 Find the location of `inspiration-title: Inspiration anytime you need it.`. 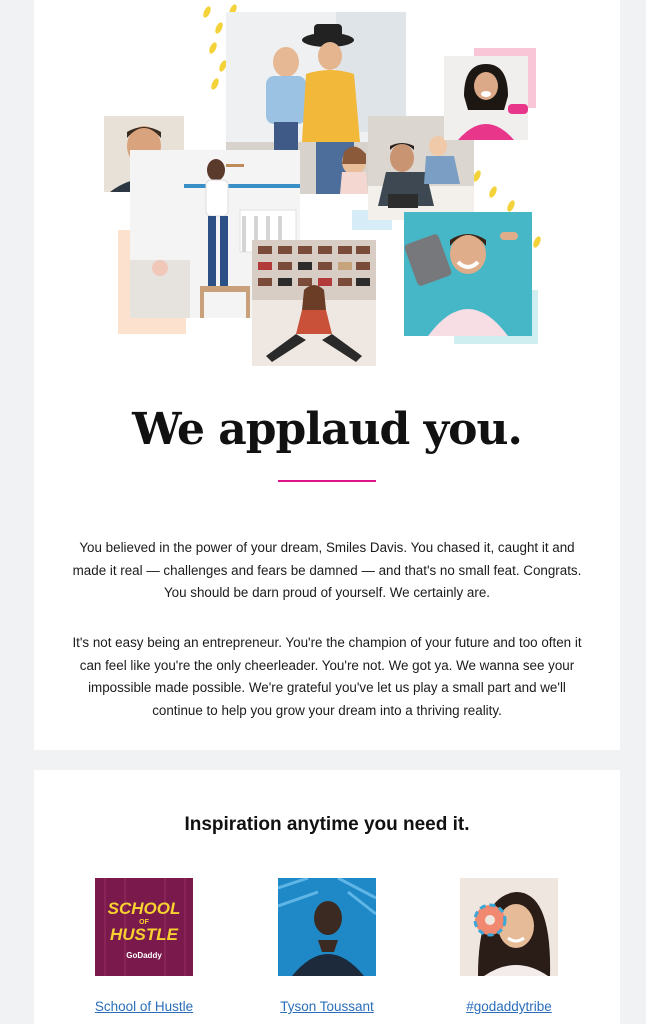

inspiration-title: Inspiration anytime you need it. is located at coordinates (327, 824).